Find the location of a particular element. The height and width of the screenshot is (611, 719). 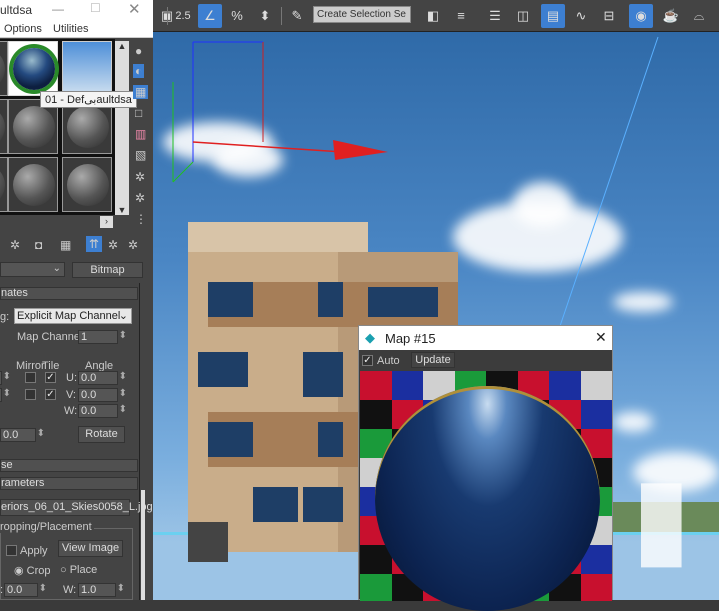

rotate-button: Rotate is located at coordinates (101, 434).